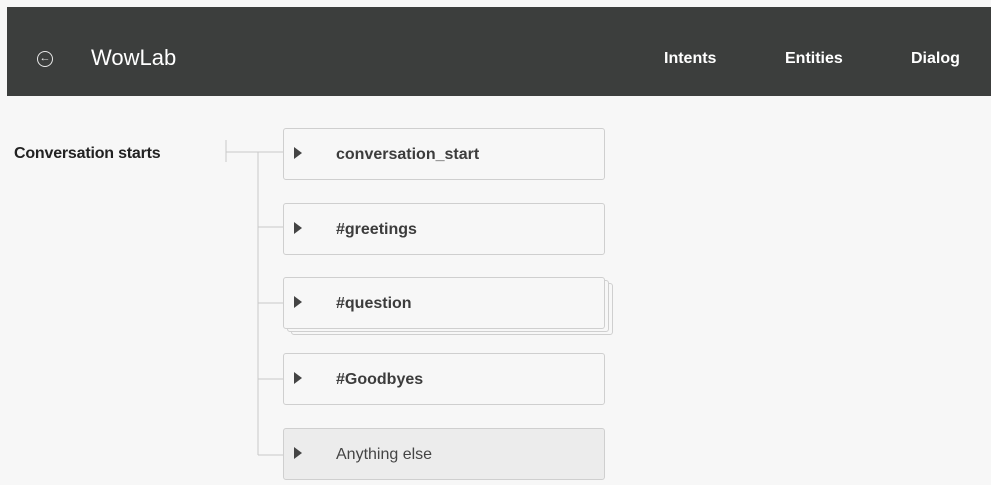  What do you see at coordinates (444, 303) in the screenshot?
I see `dialog-node-question: #question` at bounding box center [444, 303].